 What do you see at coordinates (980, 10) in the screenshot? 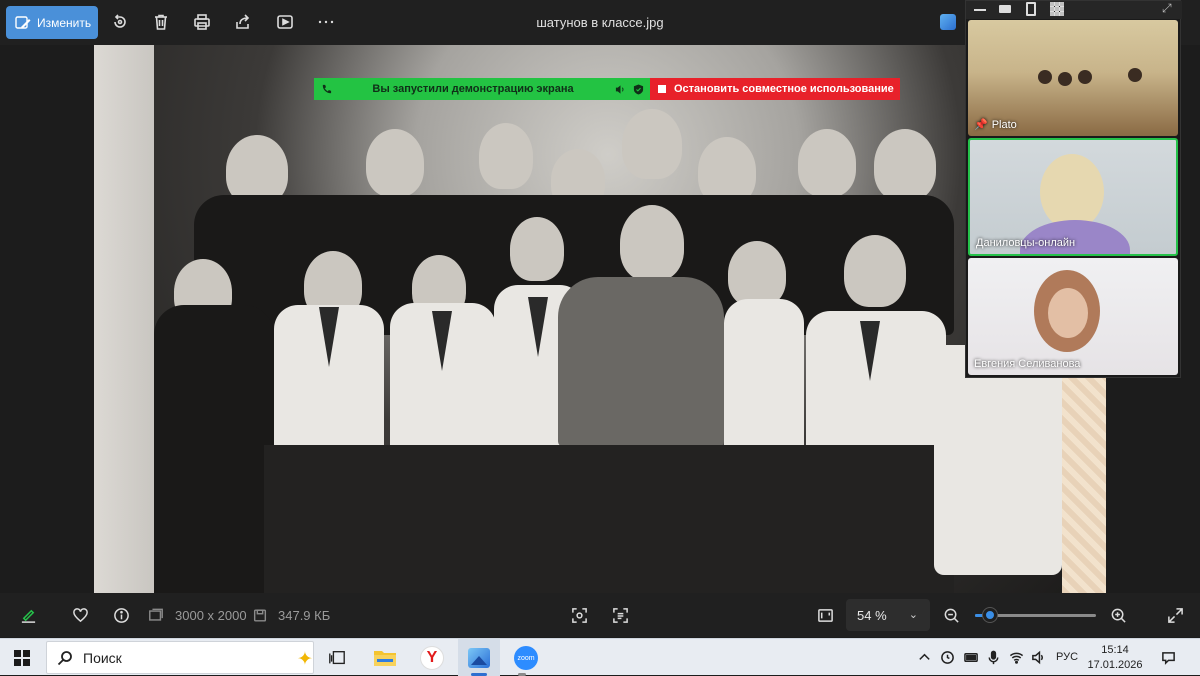
I see `minimize-icon` at bounding box center [980, 10].